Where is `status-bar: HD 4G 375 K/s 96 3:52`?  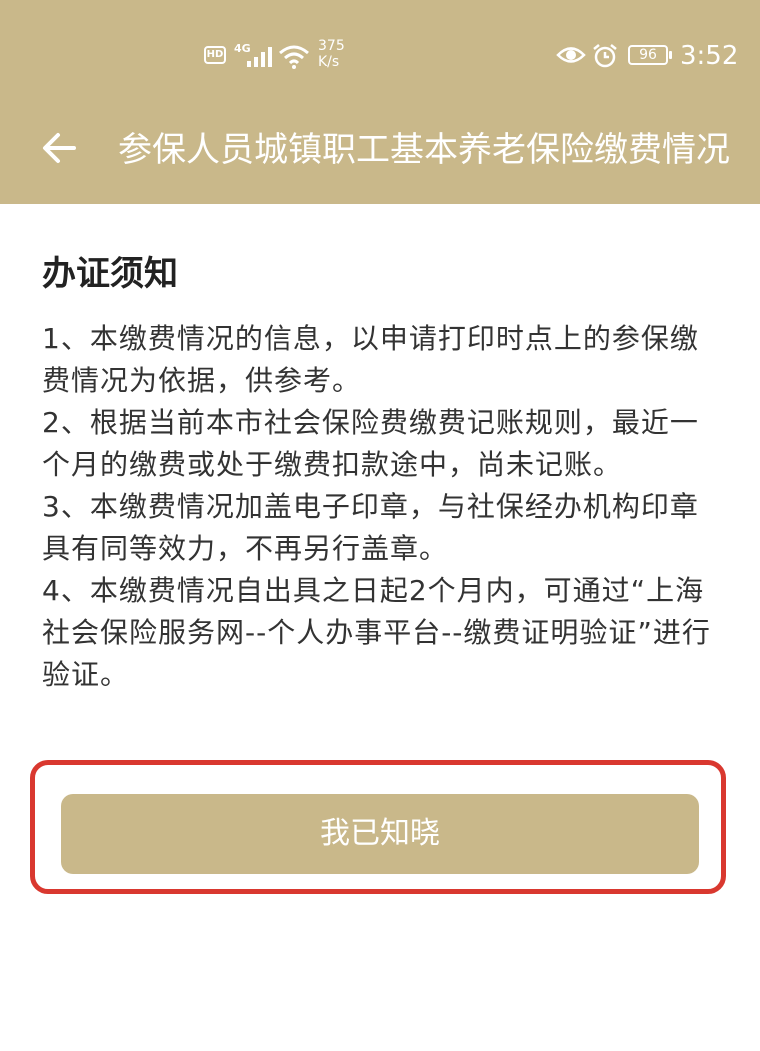 status-bar: HD 4G 375 K/s 96 3:52 is located at coordinates (380, 50).